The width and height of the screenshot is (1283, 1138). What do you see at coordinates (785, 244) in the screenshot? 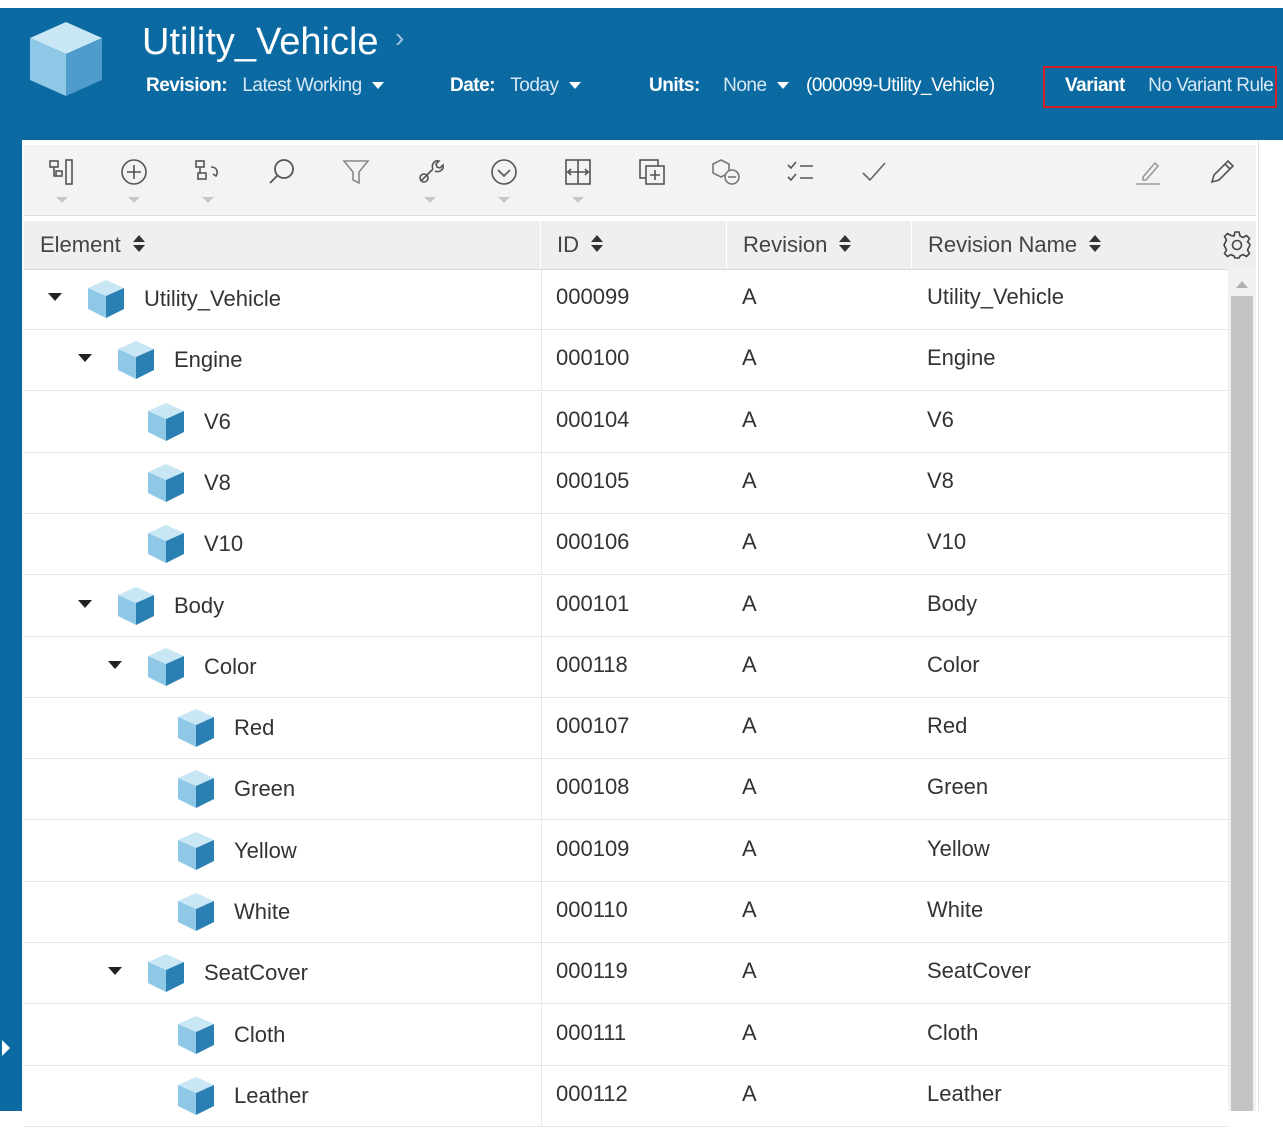
I see `column-label: Revision` at bounding box center [785, 244].